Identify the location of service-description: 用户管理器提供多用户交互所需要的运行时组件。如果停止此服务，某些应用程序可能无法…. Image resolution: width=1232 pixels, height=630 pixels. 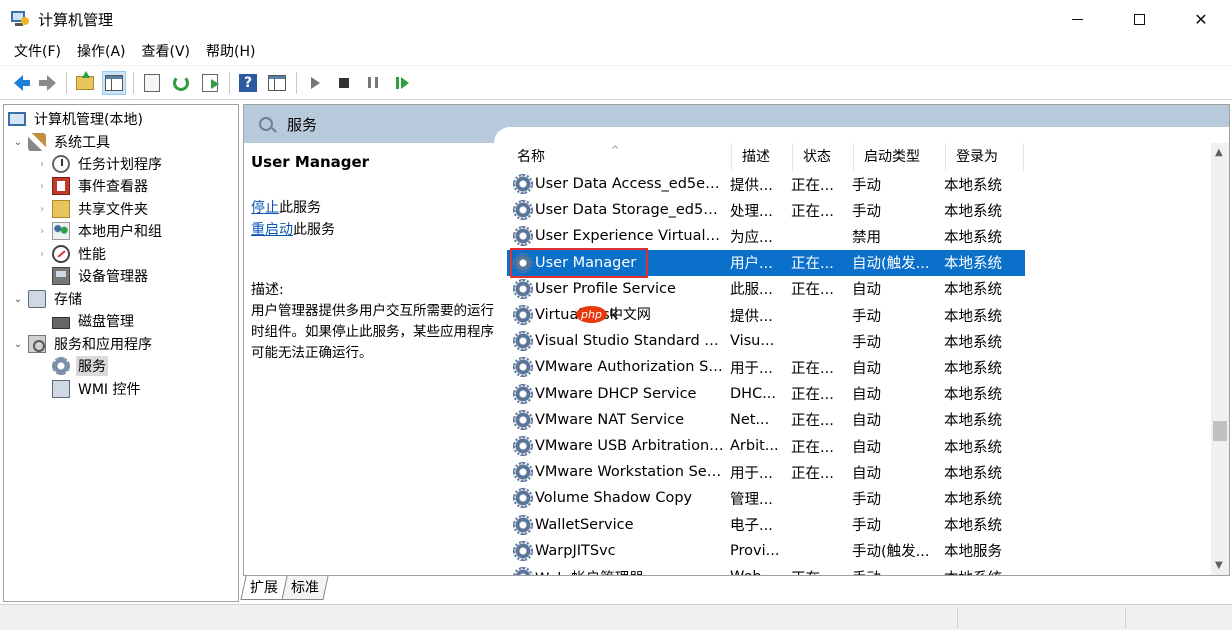
(372, 332).